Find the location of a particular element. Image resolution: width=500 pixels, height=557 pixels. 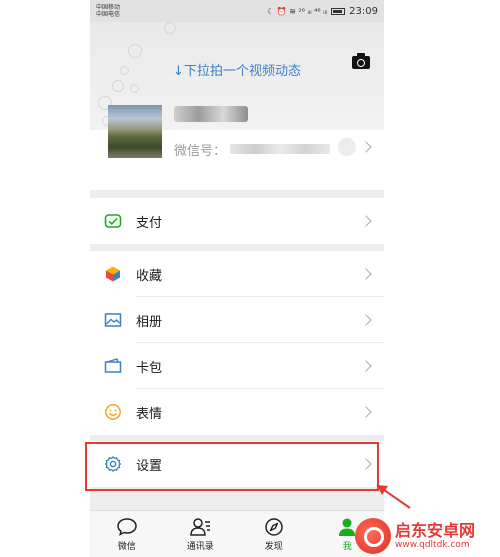

status-time: 23:09 is located at coordinates (363, 11).